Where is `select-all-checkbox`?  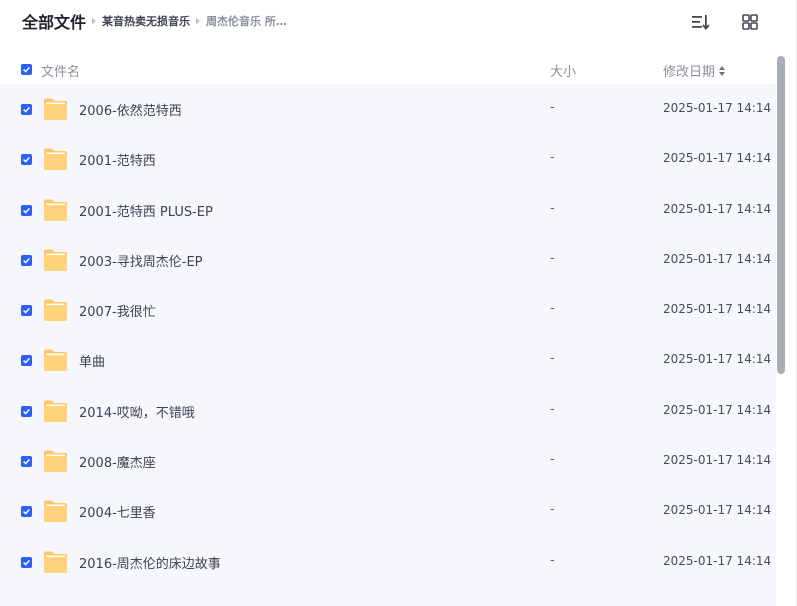
select-all-checkbox is located at coordinates (26, 69).